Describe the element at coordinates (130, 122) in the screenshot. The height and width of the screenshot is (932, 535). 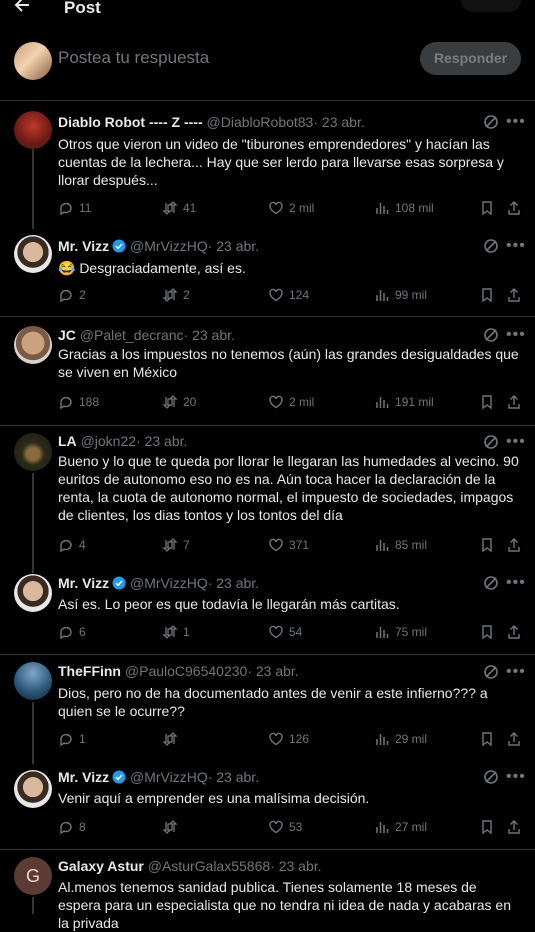
I see `author-name: Diablo Robot ---- Z ----` at that location.